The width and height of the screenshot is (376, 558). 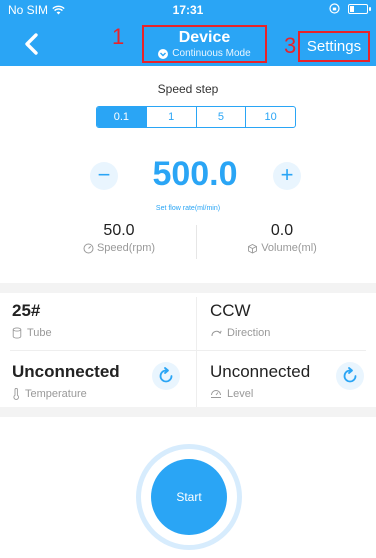 I want to click on tube-label-row: Tube, so click(x=32, y=333).